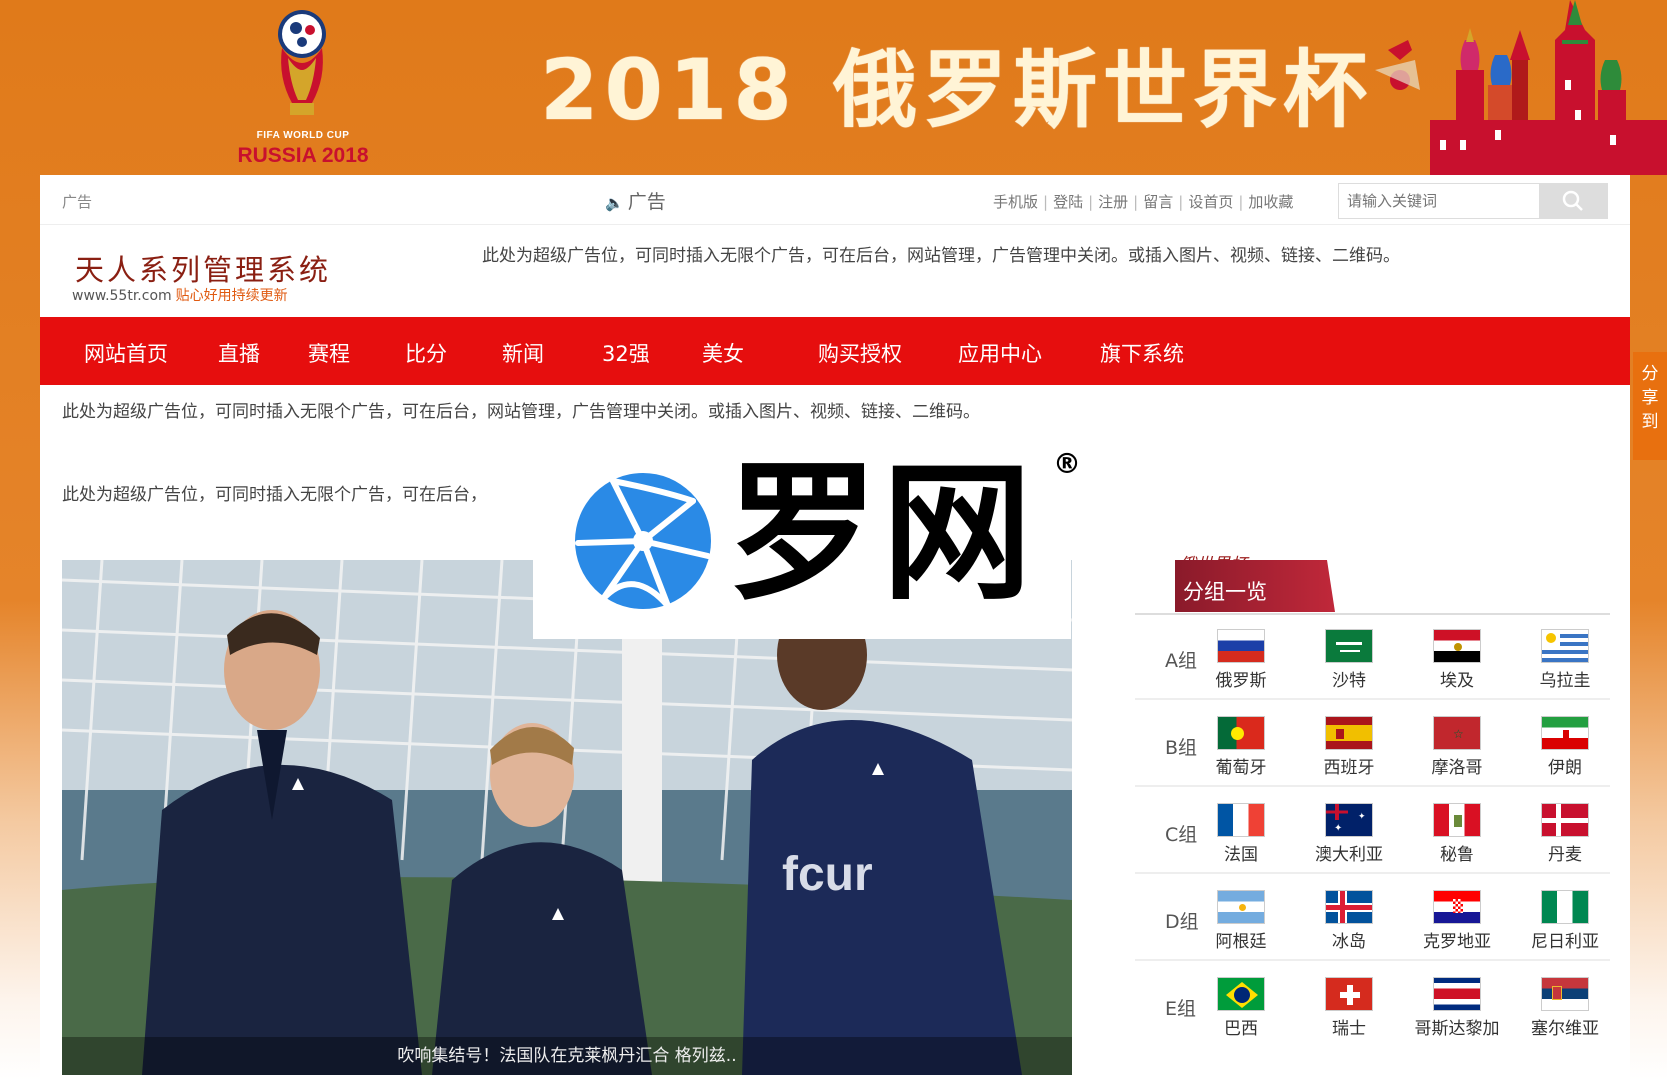 The image size is (1667, 1080). I want to click on nav-item-beauty: 美女, so click(723, 353).